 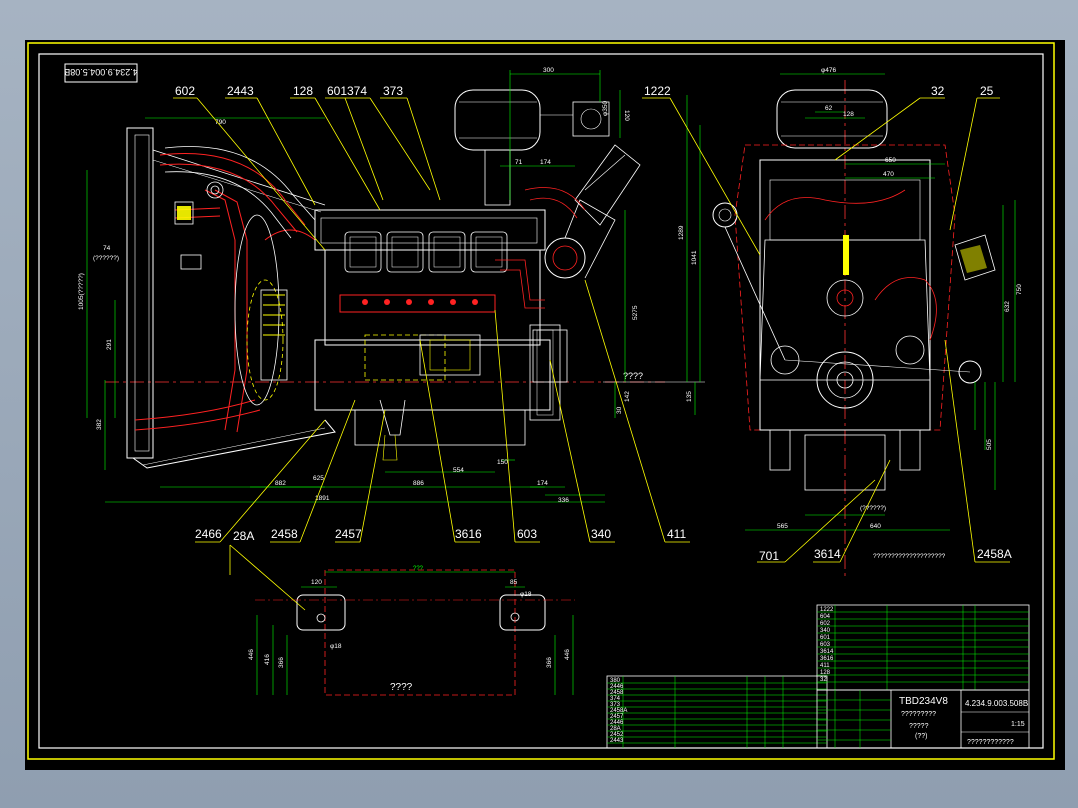 What do you see at coordinates (923, 701) in the screenshot?
I see `model-name: TBD234V8` at bounding box center [923, 701].